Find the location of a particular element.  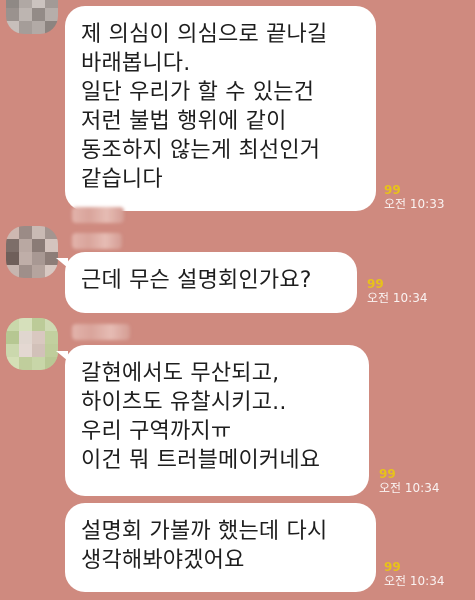

message-line: 저런 불법 행위에 같이 is located at coordinates (184, 121).